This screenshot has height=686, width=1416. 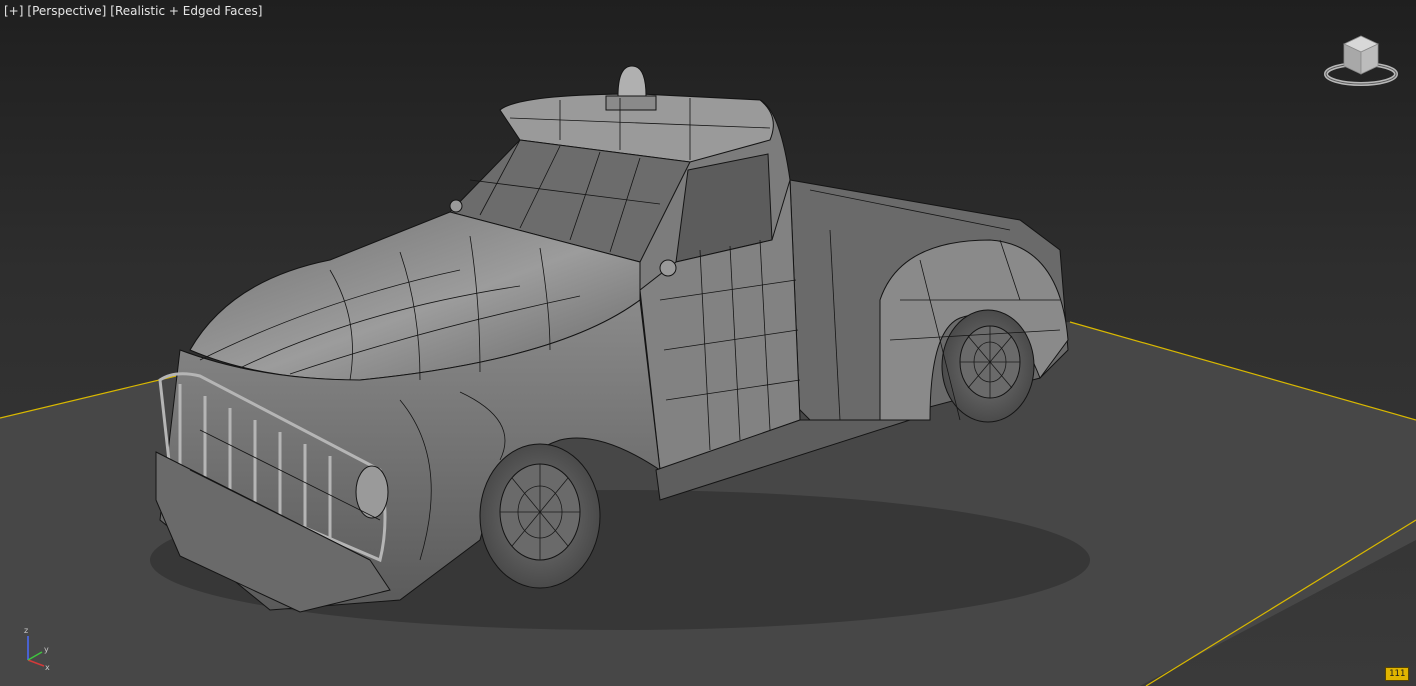 I want to click on axis-y-label: y, so click(x=46, y=649).